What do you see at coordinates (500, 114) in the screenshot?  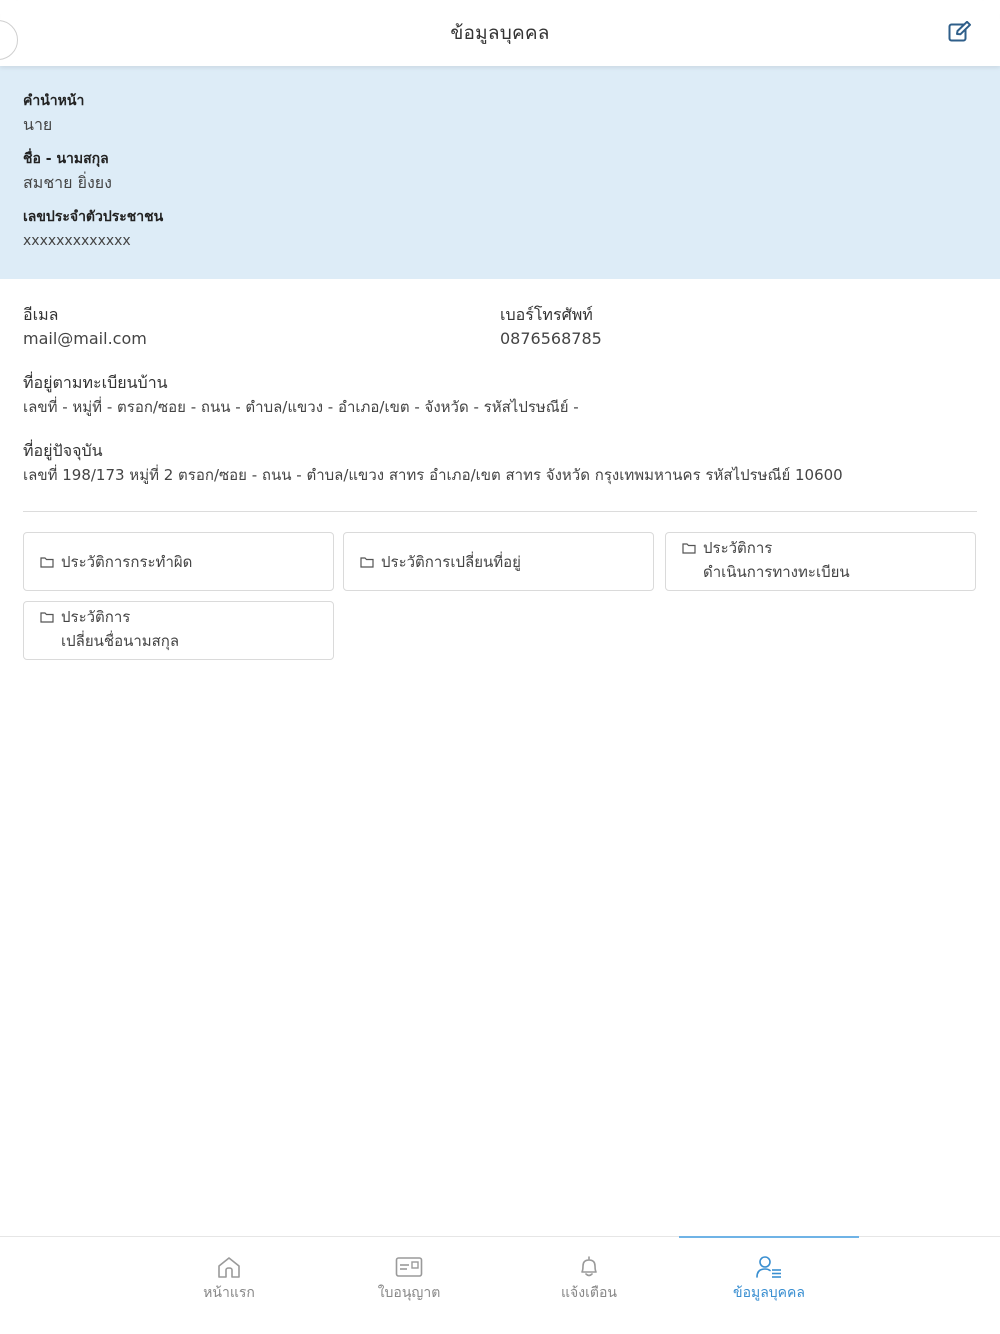 I see `prefix-field: คำนำหน้า นาย` at bounding box center [500, 114].